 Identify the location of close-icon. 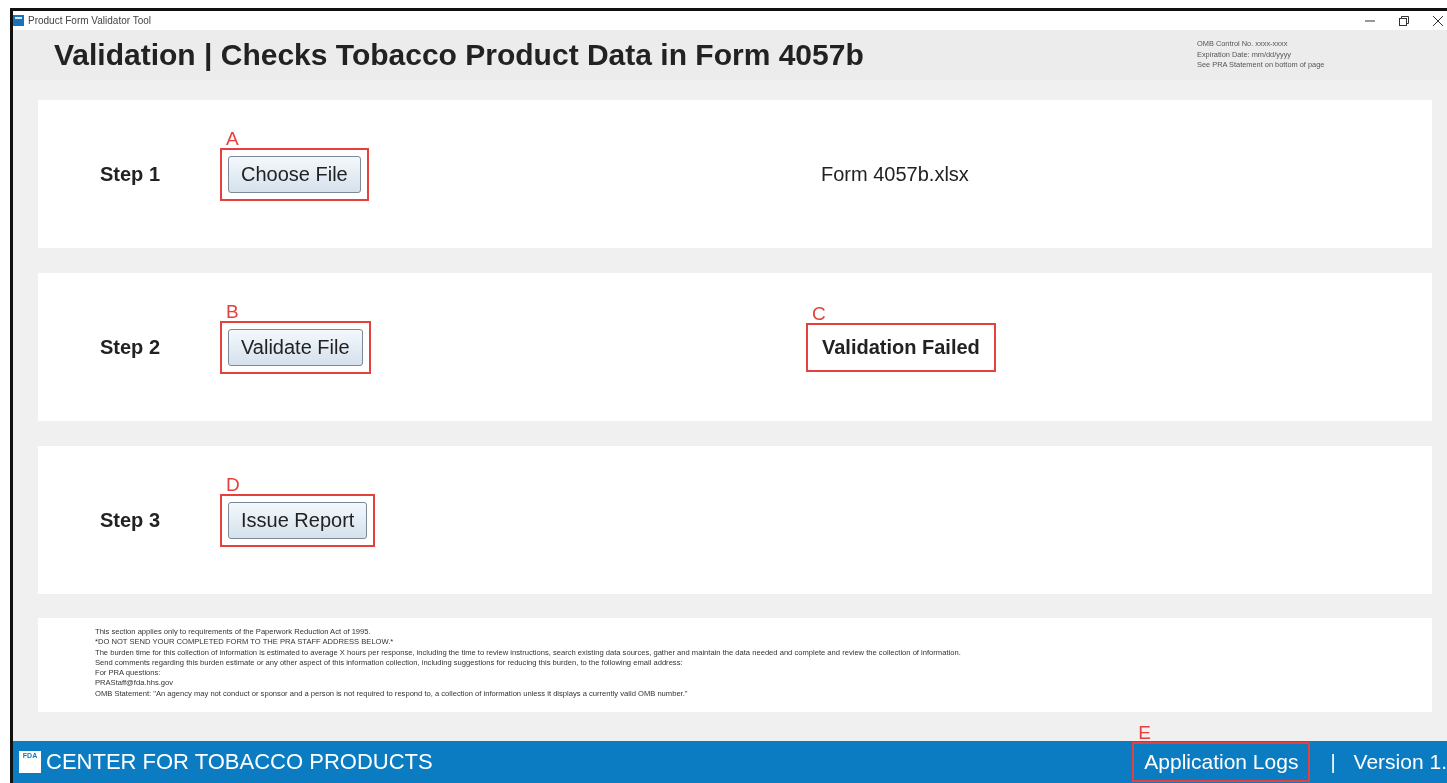
(1438, 20).